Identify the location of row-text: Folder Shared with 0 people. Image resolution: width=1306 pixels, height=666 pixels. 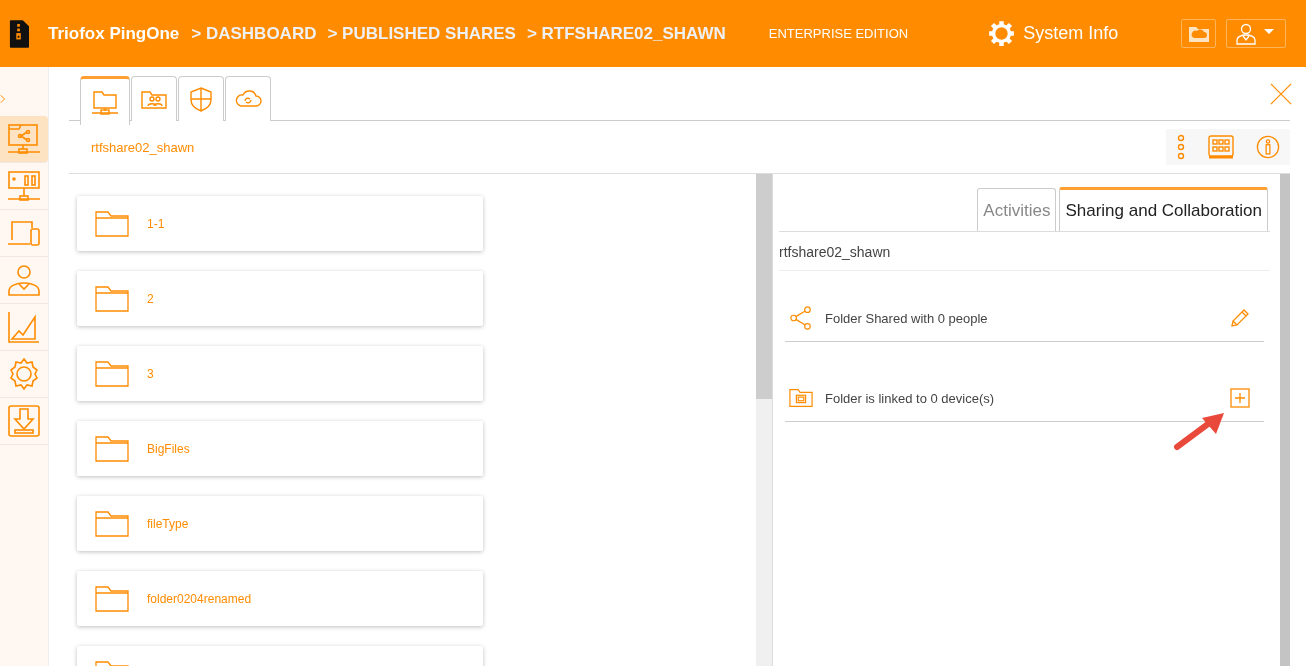
(907, 318).